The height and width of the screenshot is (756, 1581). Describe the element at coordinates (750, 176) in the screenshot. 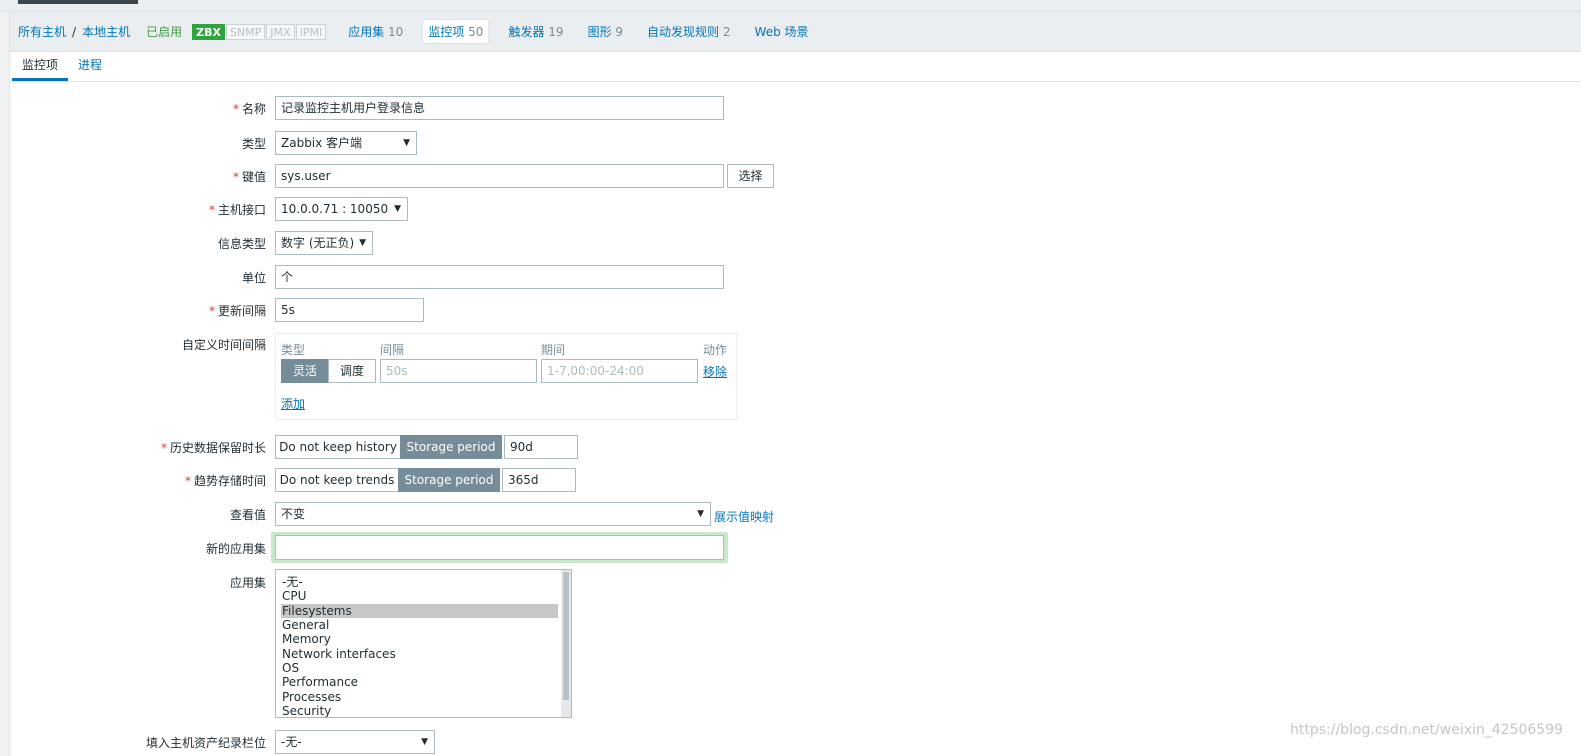

I see `key-select-button: 选择` at that location.